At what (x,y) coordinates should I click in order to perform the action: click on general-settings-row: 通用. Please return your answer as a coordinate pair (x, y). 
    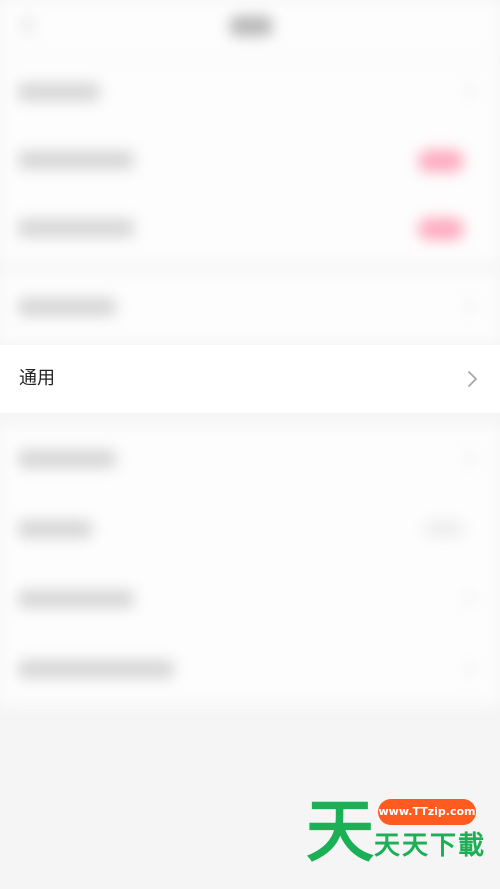
    Looking at the image, I should click on (250, 379).